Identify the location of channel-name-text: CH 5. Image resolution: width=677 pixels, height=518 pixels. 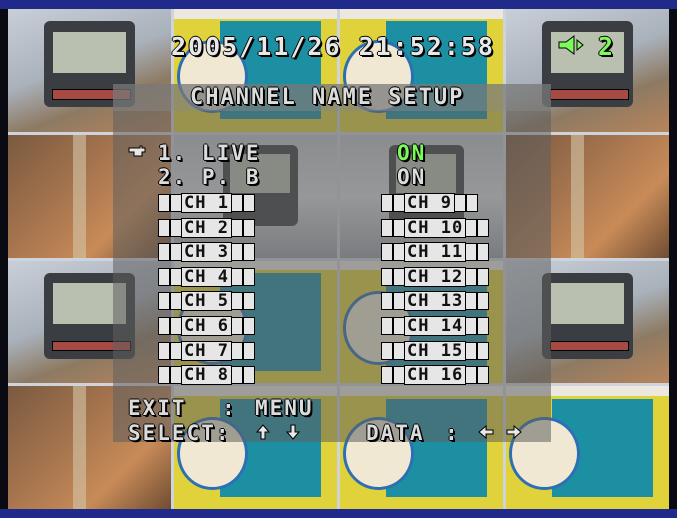
(206, 301).